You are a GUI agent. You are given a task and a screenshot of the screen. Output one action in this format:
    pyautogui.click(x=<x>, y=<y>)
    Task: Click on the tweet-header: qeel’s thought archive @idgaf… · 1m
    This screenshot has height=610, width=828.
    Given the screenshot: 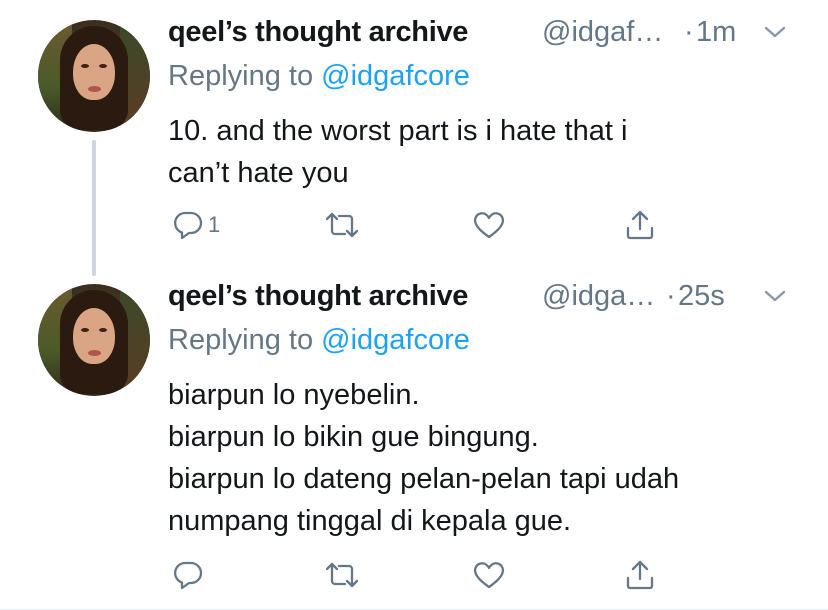 What is the action you would take?
    pyautogui.click(x=498, y=36)
    